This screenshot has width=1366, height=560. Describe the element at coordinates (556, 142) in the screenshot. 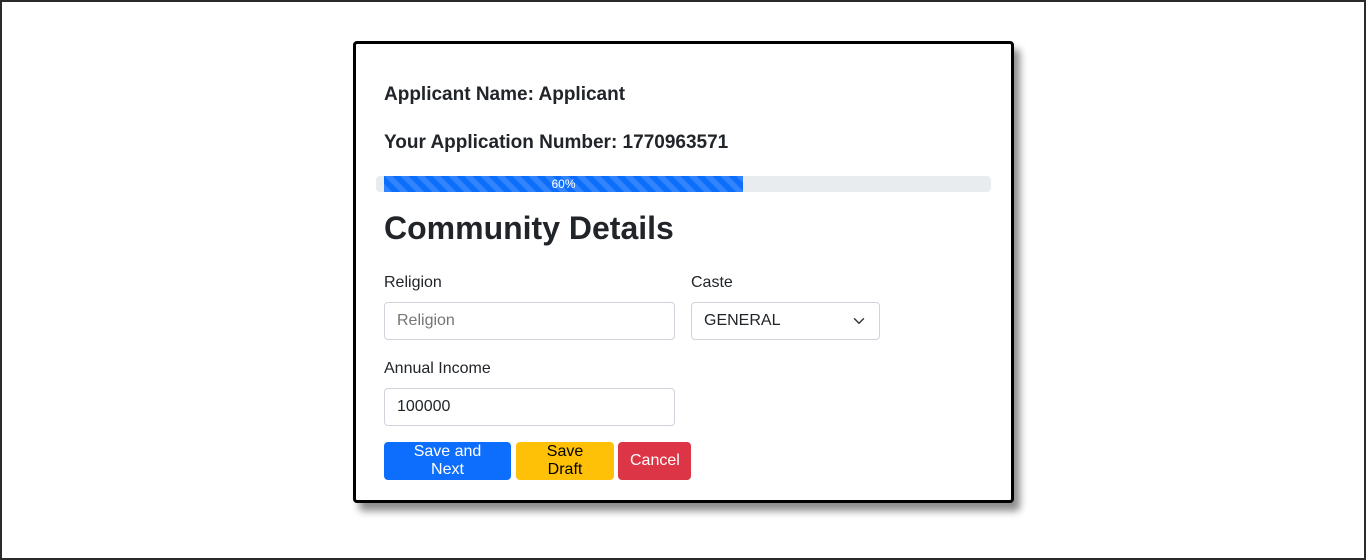

I see `application-number: Your Application Number: 1770963571` at that location.